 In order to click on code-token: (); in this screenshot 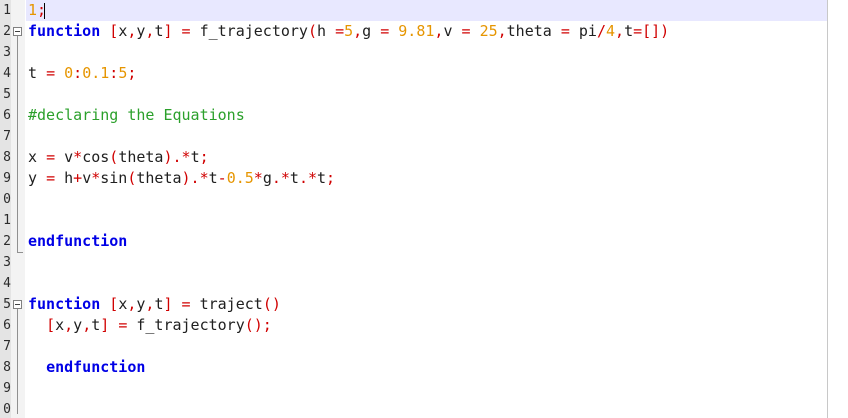, I will do `click(258, 325)`.